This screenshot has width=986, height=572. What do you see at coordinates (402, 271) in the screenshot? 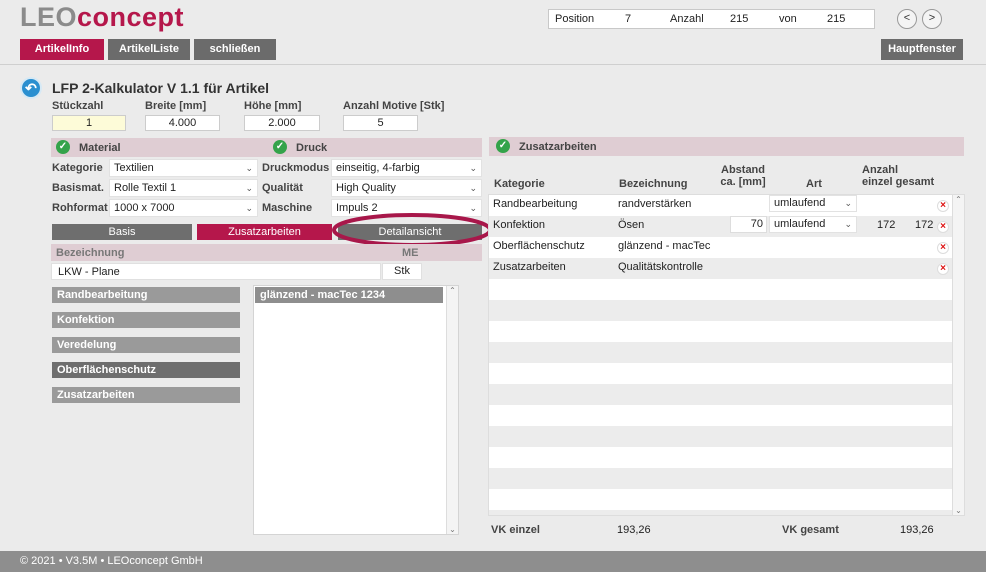
I see `me-value: Stk` at bounding box center [402, 271].